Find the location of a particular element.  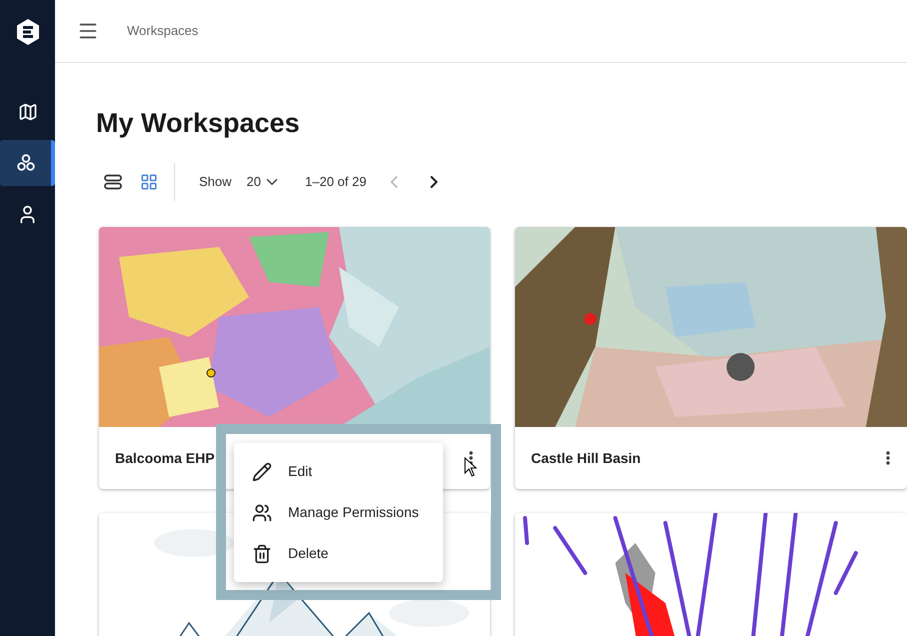

list-view-icon is located at coordinates (113, 182).